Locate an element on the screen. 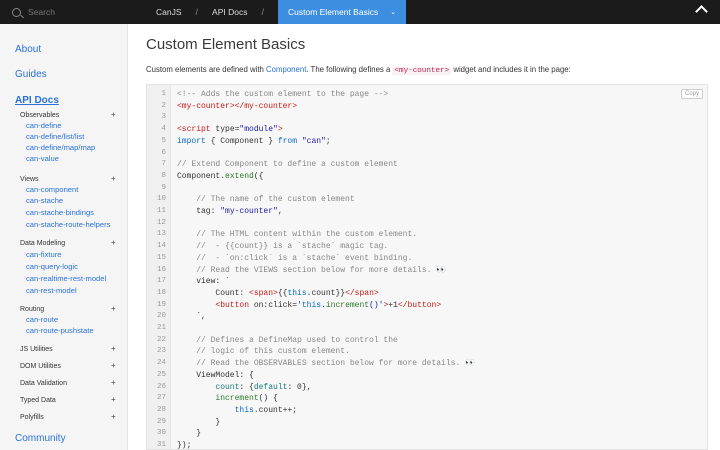 This screenshot has height=450, width=720. sidebar-item-can-value: can-value is located at coordinates (42, 158).